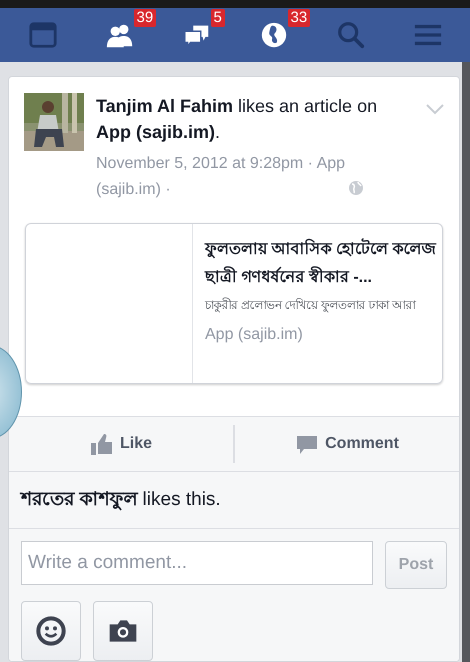 Image resolution: width=470 pixels, height=662 pixels. I want to click on count-badge: 5, so click(217, 18).